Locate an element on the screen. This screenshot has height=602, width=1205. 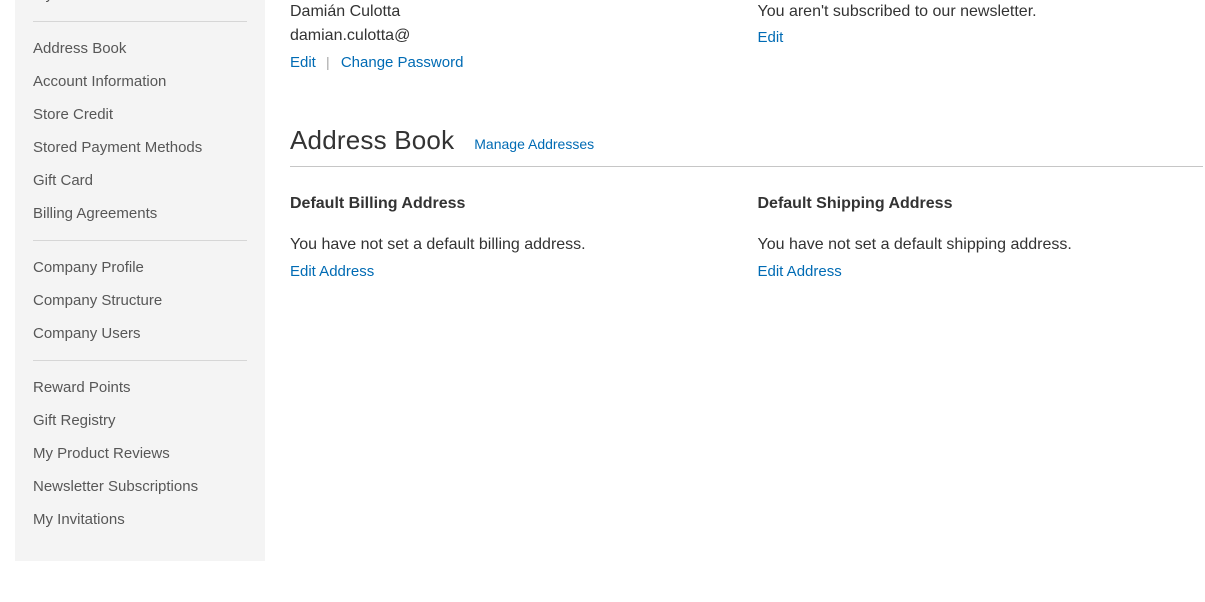
sidebar-item-label: Billing Agreements is located at coordinates (95, 213).